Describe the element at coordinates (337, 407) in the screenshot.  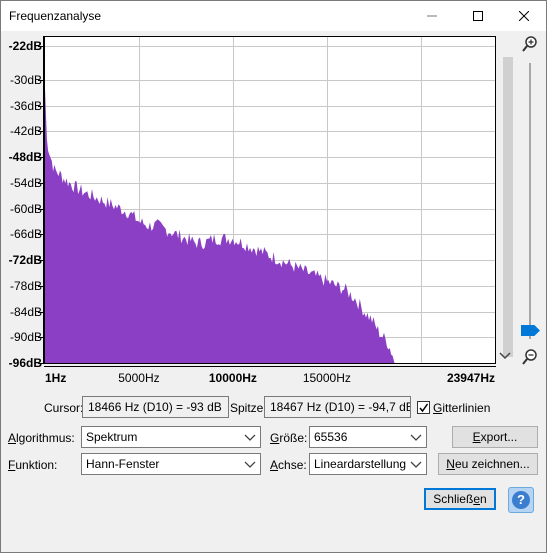
I see `peak-value-field: 18467 Hz (D10) = -94,7 dB` at that location.